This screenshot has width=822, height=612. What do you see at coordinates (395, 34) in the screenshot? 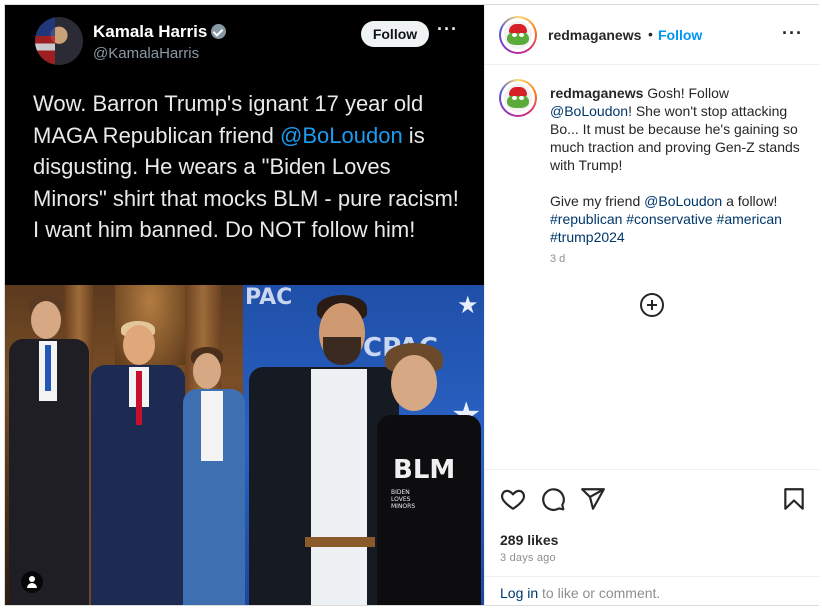
I see `tweet-follow-button: Follow` at bounding box center [395, 34].